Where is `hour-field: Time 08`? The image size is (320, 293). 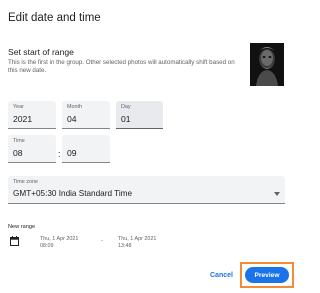 hour-field: Time 08 is located at coordinates (32, 149).